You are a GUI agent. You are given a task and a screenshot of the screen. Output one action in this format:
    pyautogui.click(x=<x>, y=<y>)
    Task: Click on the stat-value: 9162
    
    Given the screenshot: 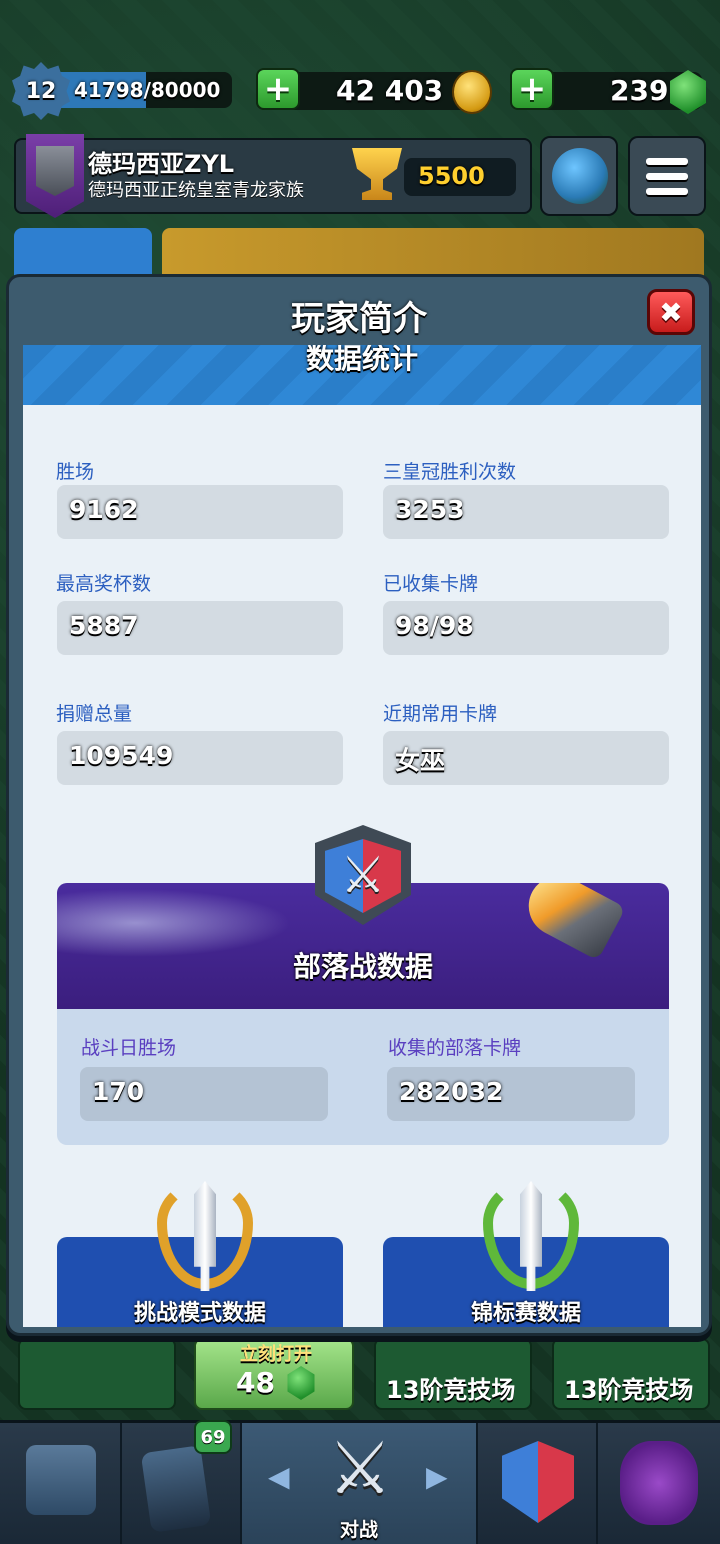 What is the action you would take?
    pyautogui.click(x=104, y=509)
    